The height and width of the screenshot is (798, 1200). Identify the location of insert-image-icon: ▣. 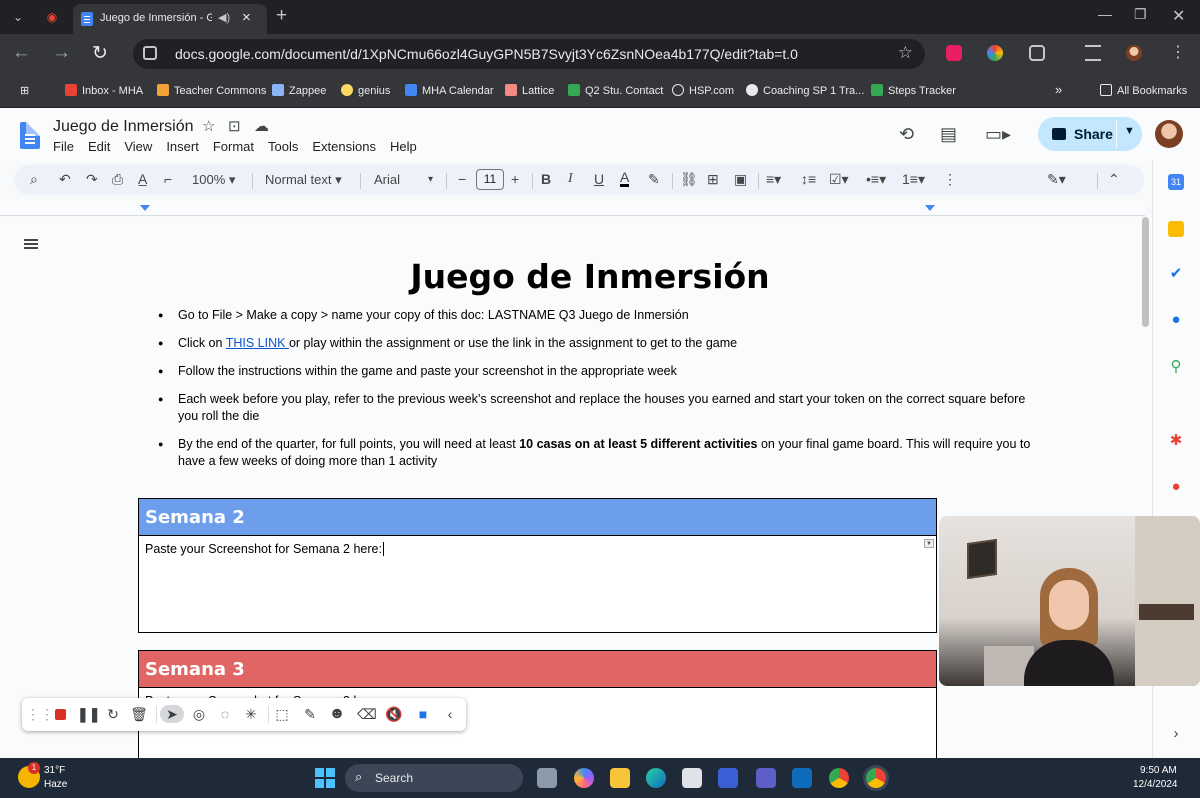
(740, 179).